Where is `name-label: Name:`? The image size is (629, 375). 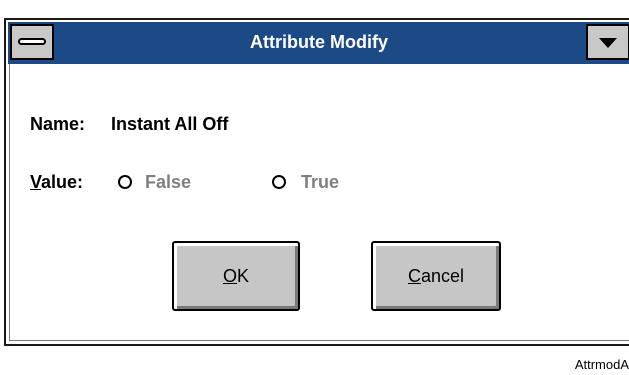
name-label: Name: is located at coordinates (57, 124).